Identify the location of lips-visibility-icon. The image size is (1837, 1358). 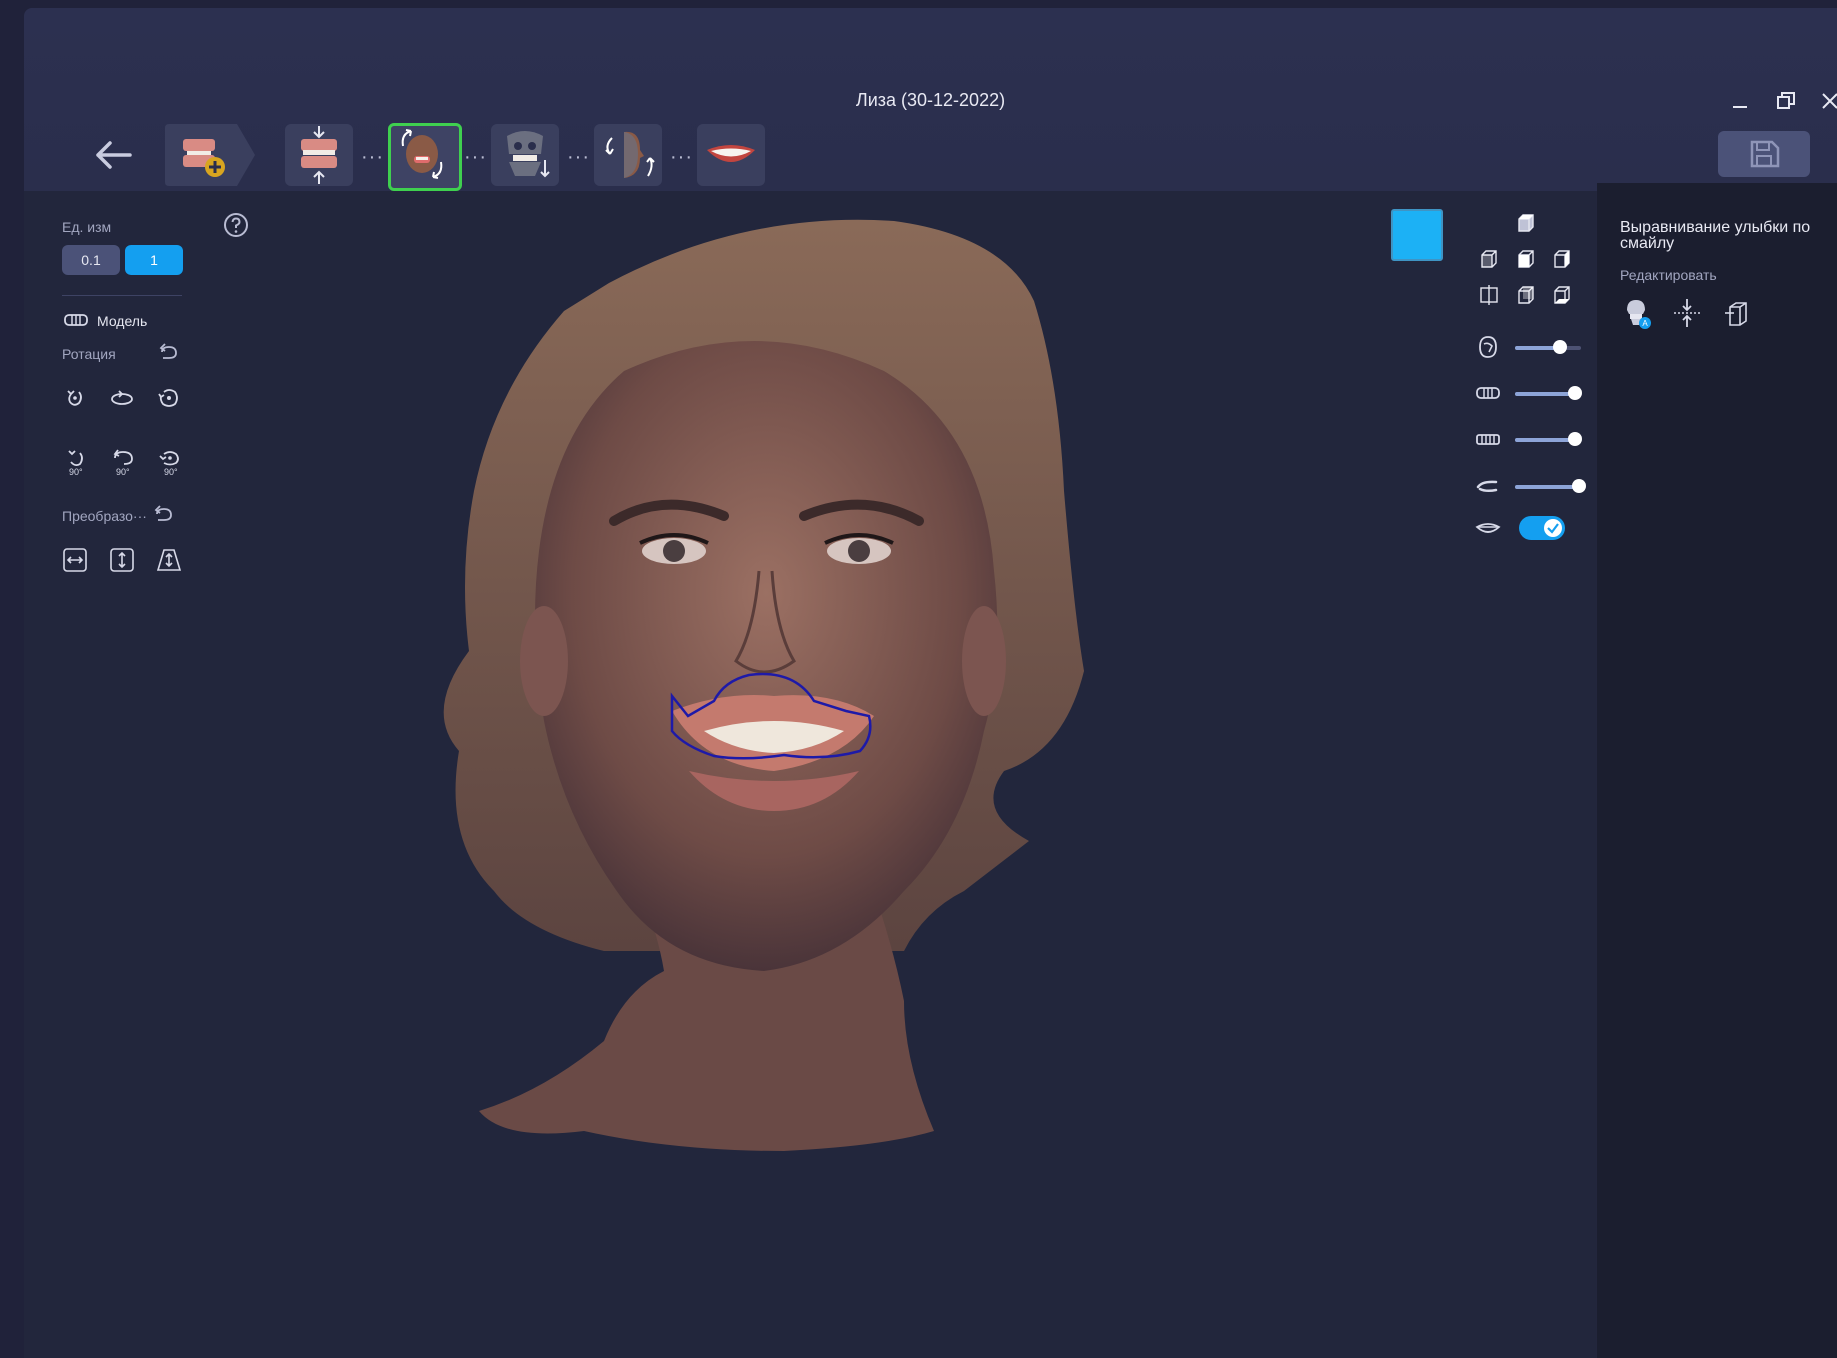
(1488, 528).